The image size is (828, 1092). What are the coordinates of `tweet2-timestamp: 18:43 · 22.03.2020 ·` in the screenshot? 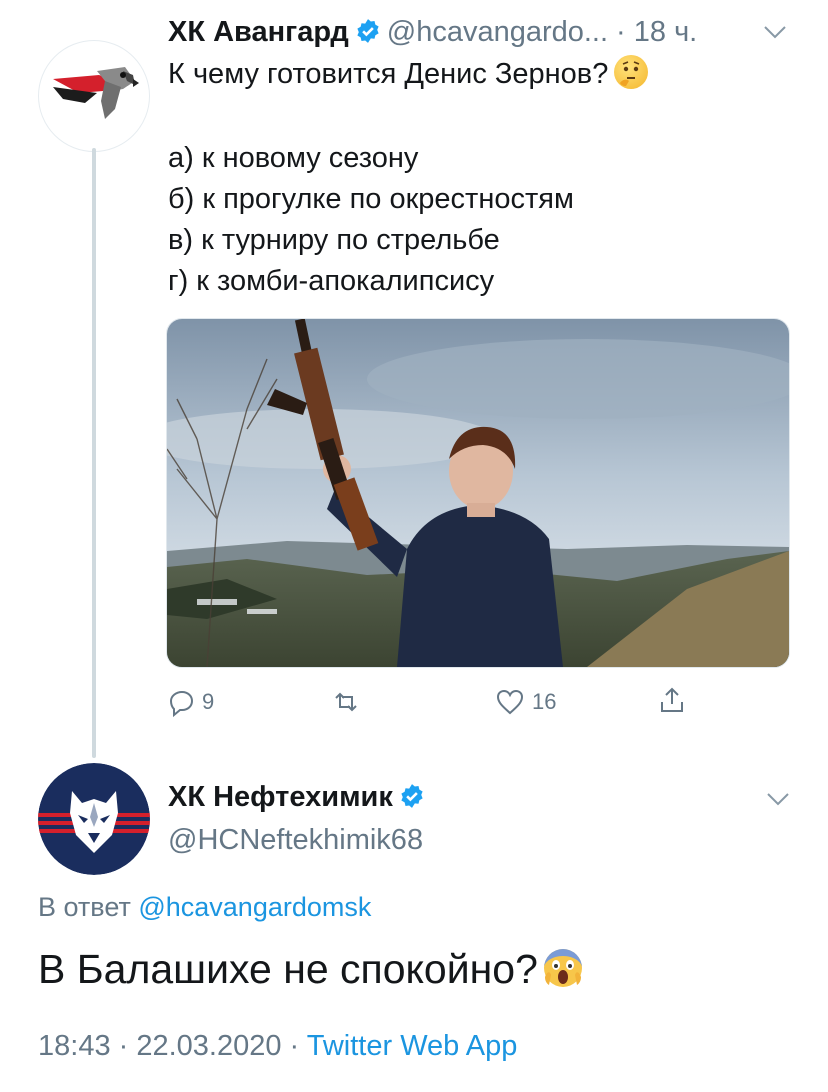 It's located at (168, 1046).